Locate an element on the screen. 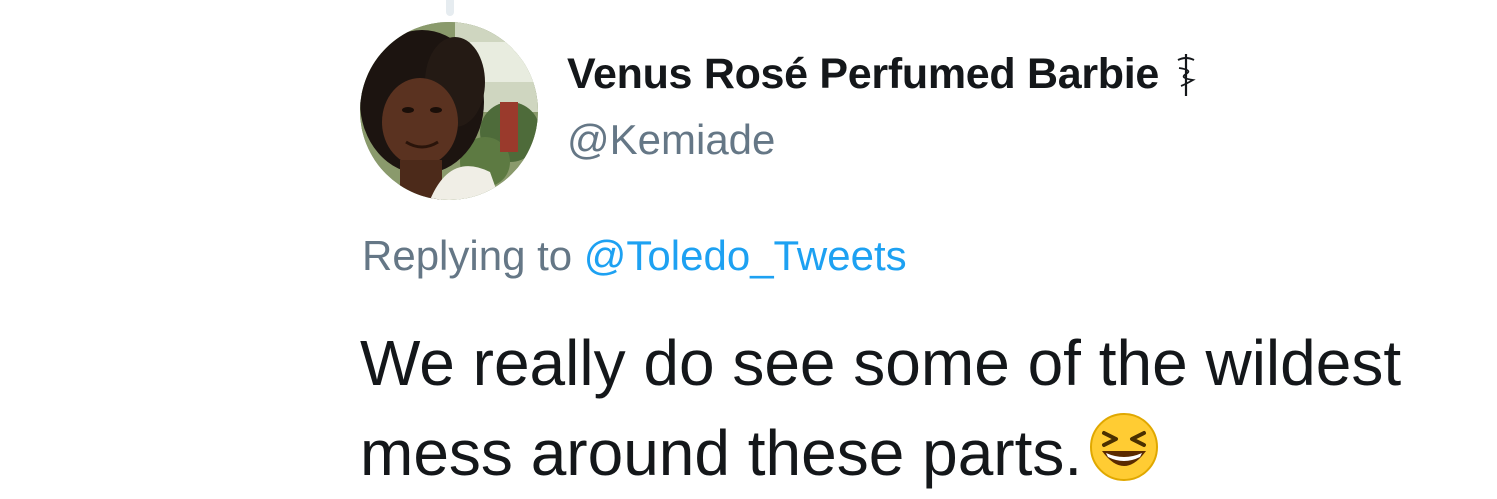  reply-context: Replying to @Toledo_Tweets is located at coordinates (634, 256).